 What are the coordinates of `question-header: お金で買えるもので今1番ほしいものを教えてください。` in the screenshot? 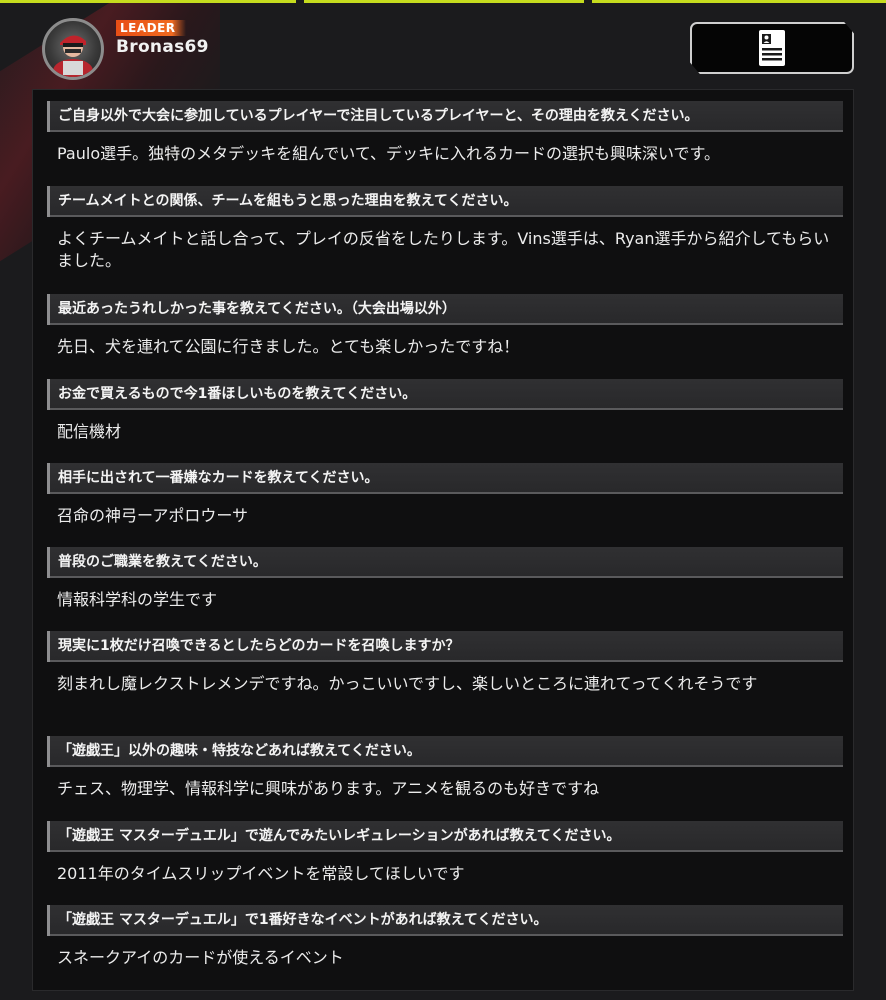 It's located at (445, 394).